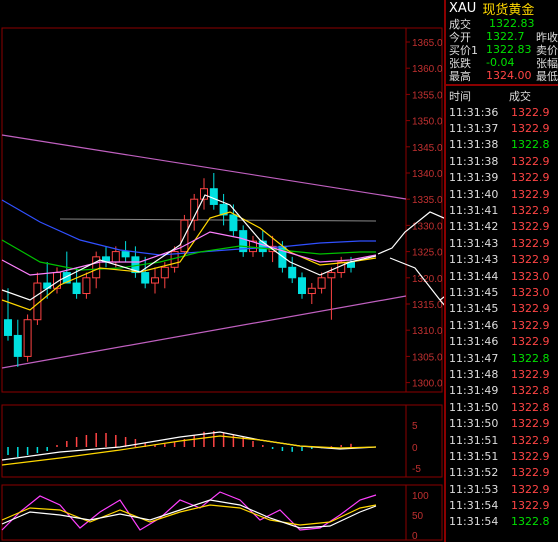  What do you see at coordinates (427, 43) in the screenshot?
I see `price-axis-label: 1365.0` at bounding box center [427, 43].